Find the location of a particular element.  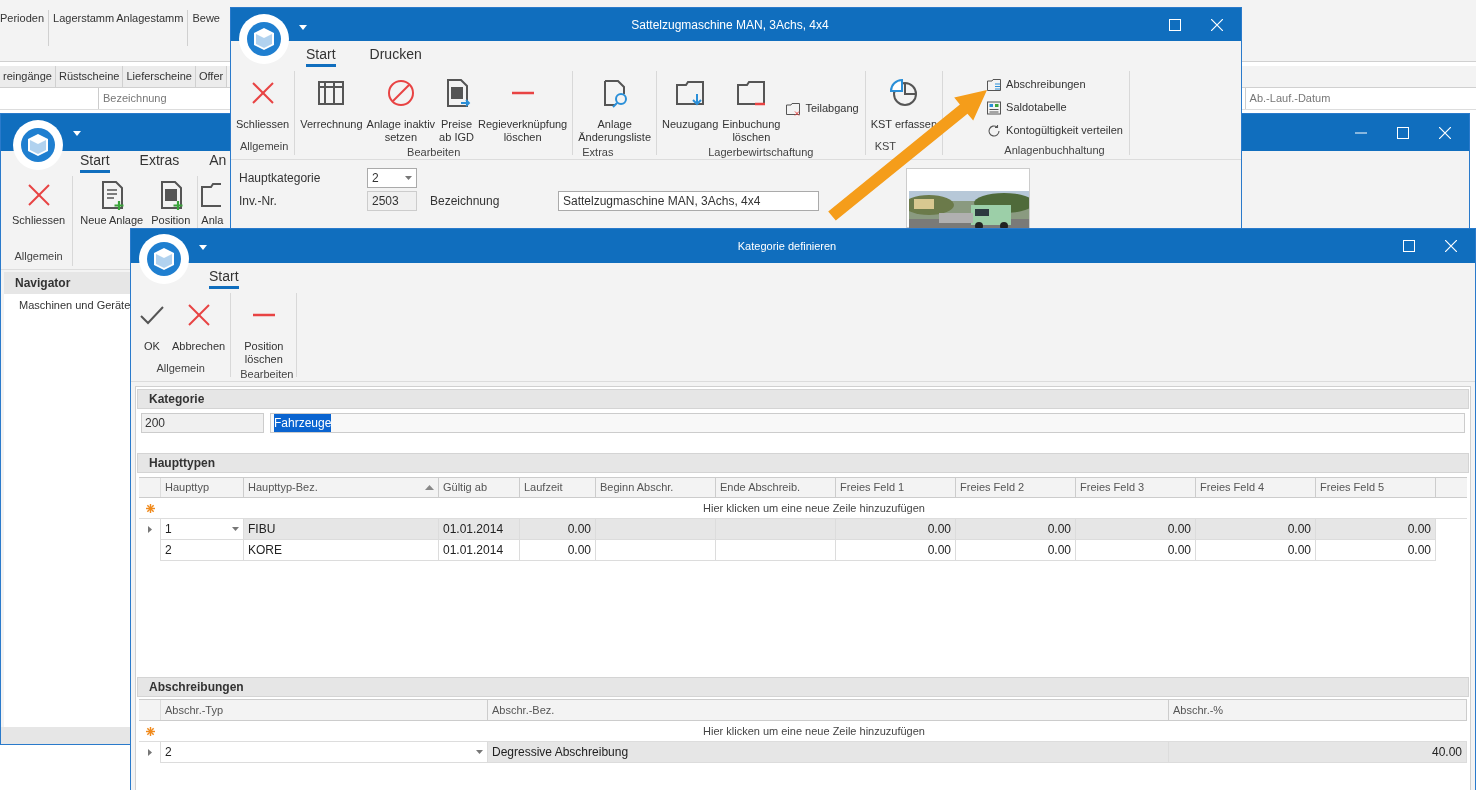

document-tab: Offer is located at coordinates (211, 76).